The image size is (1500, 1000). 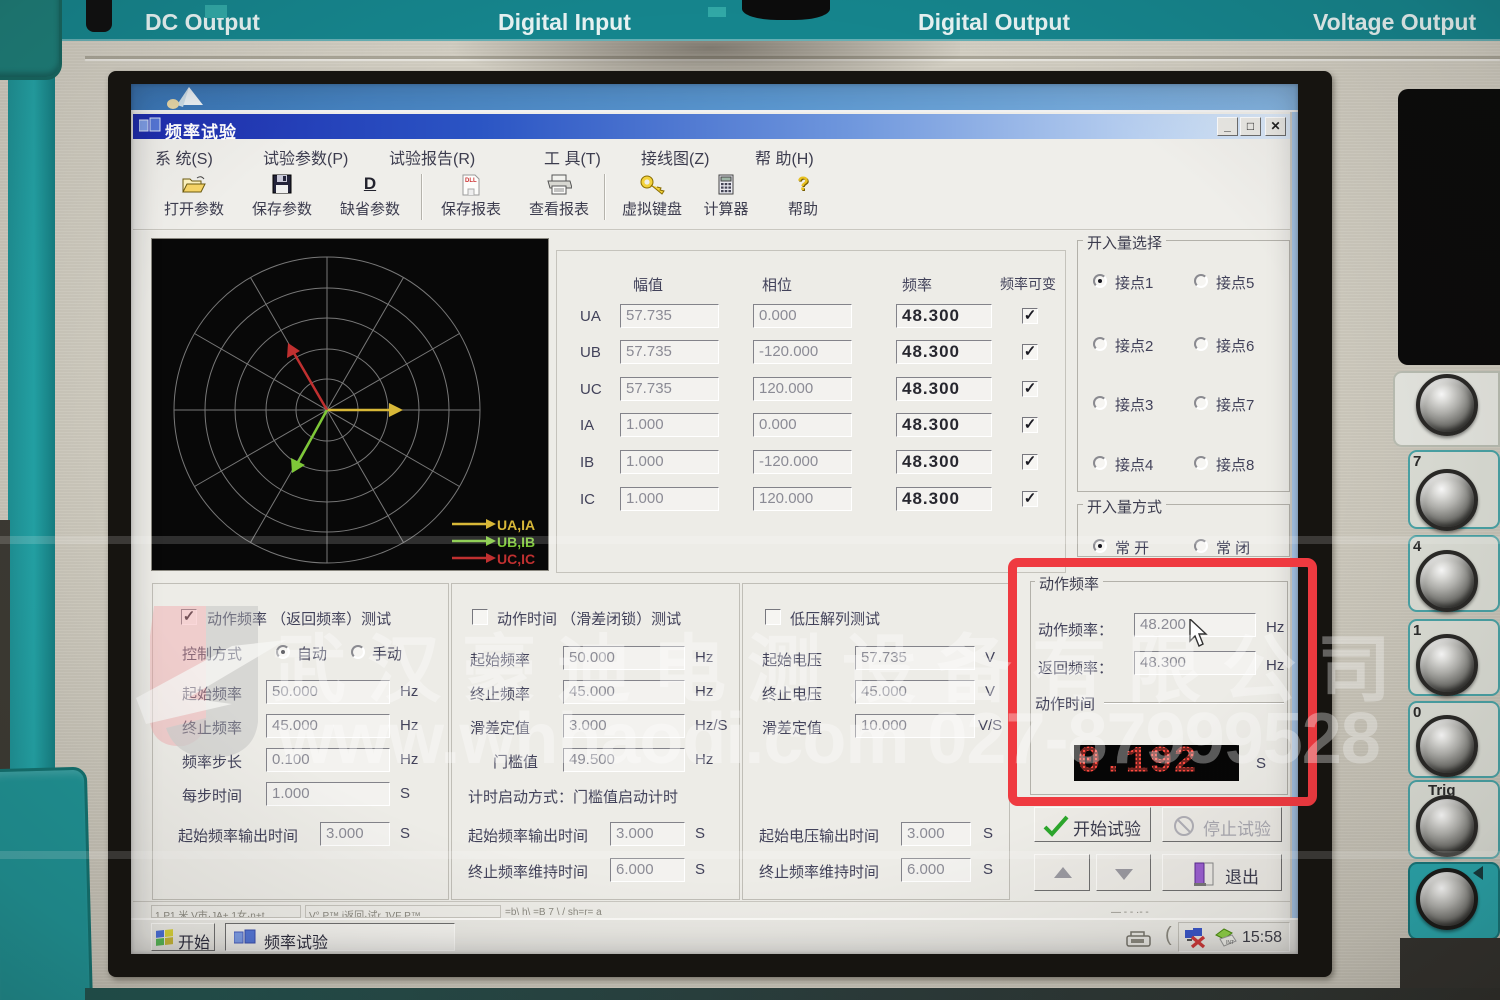 What do you see at coordinates (1230, 943) in the screenshot?
I see `svg-text: INT` at bounding box center [1230, 943].